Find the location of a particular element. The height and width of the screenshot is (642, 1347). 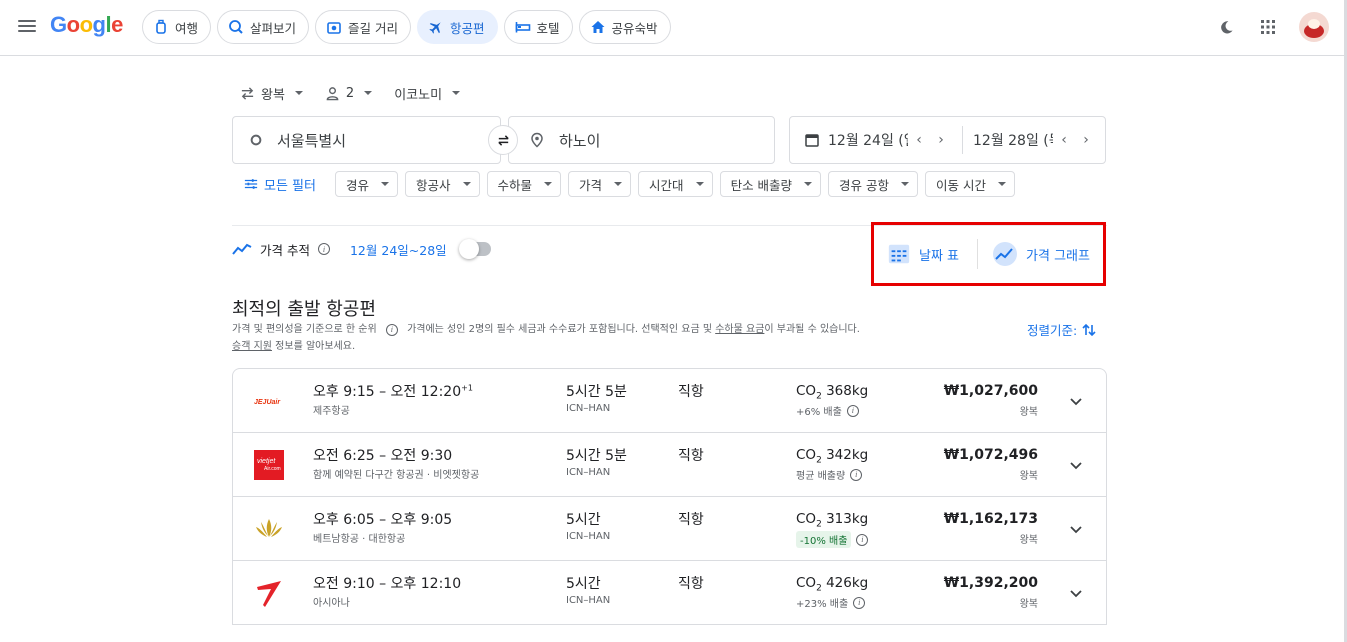

airplane-icon is located at coordinates (435, 28).